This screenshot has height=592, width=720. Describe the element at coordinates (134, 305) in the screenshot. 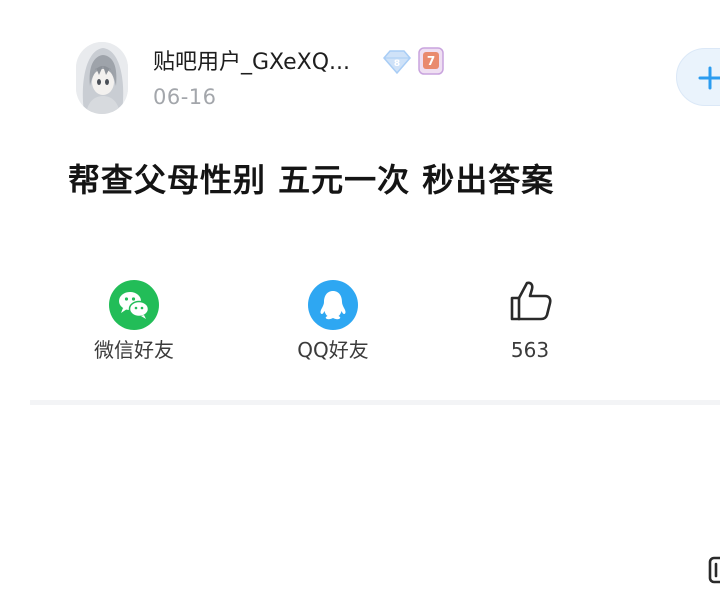

I see `wechat-icon` at that location.